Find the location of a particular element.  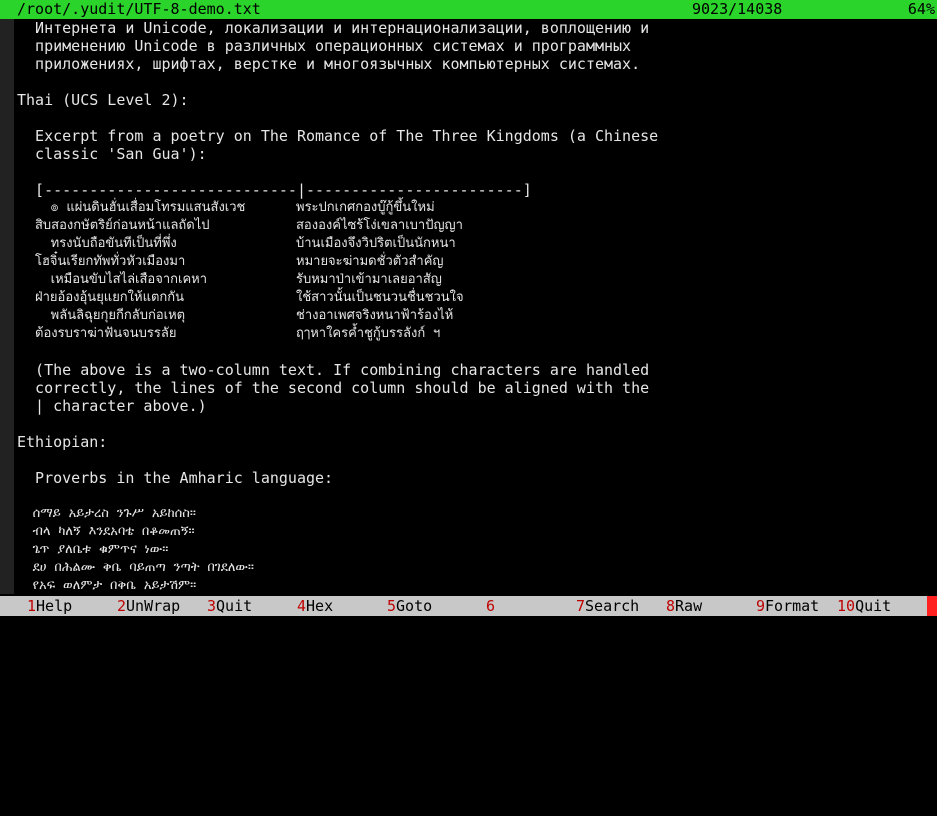

thai-col-left: โฮจิ๋นเรียกทัพทั่วหัวเมืองมา is located at coordinates (110, 261).